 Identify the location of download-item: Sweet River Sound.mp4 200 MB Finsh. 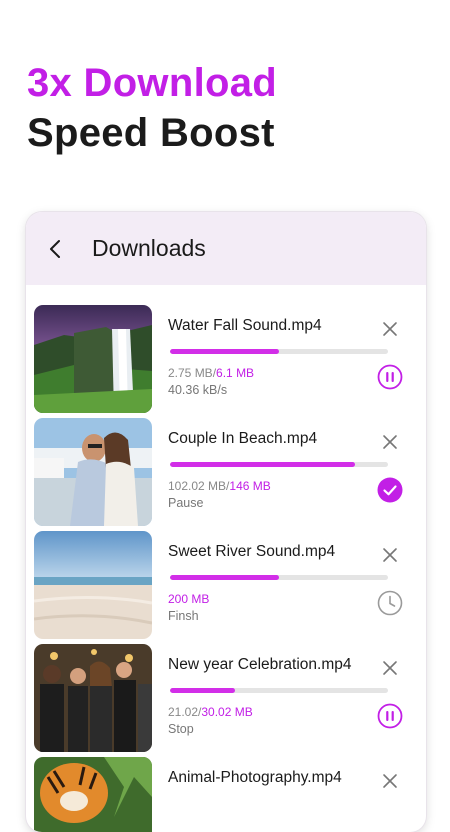
(229, 585).